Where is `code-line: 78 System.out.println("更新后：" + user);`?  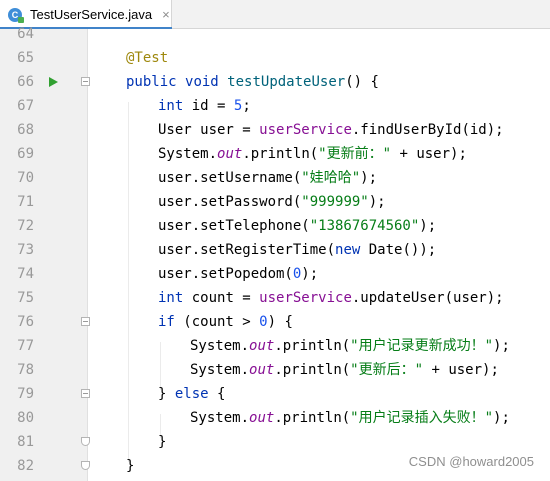
code-line: 78 System.out.println("更新后：" + user); is located at coordinates (275, 370).